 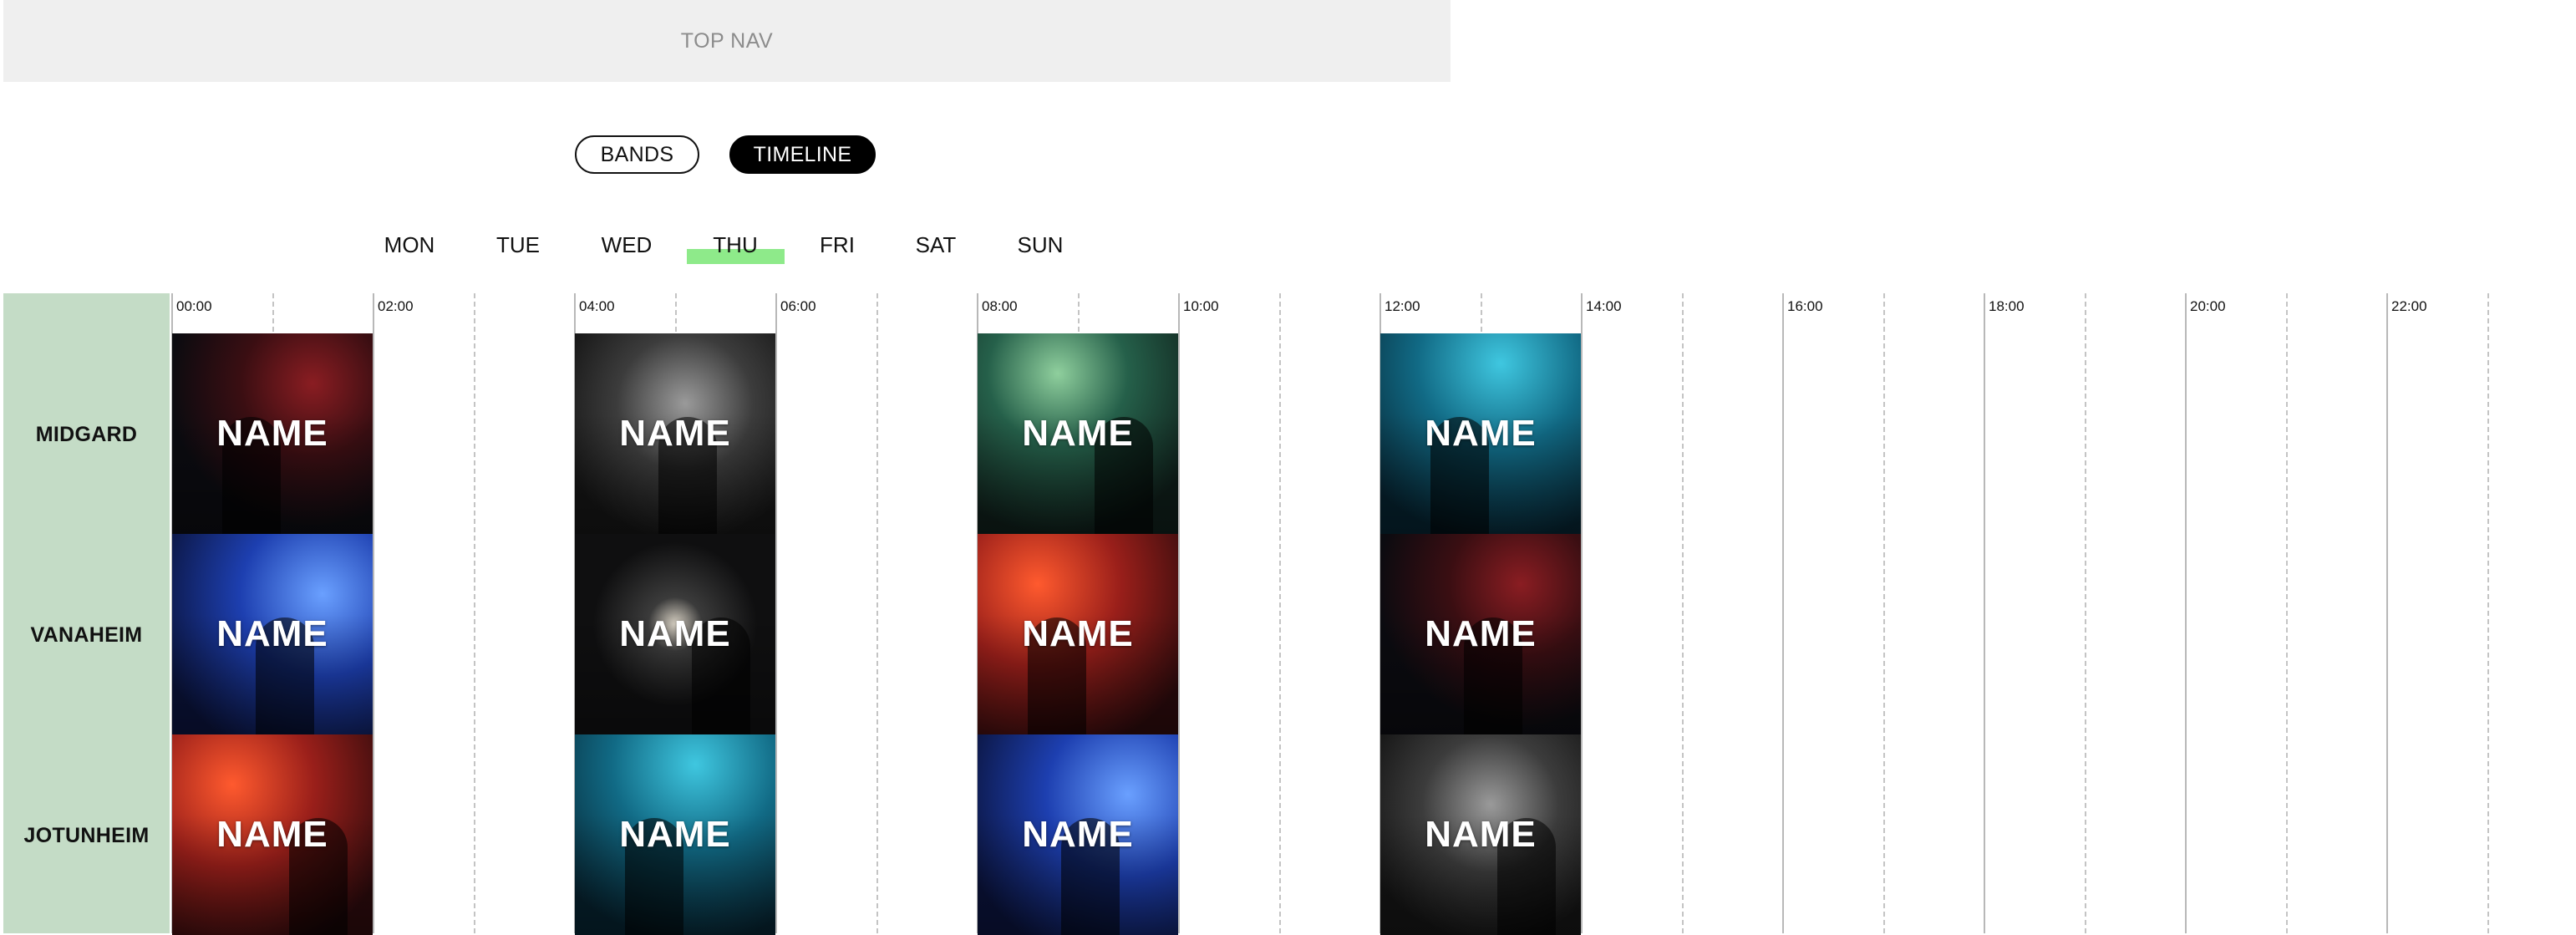 What do you see at coordinates (1402, 306) in the screenshot?
I see `hour-label: 12:00` at bounding box center [1402, 306].